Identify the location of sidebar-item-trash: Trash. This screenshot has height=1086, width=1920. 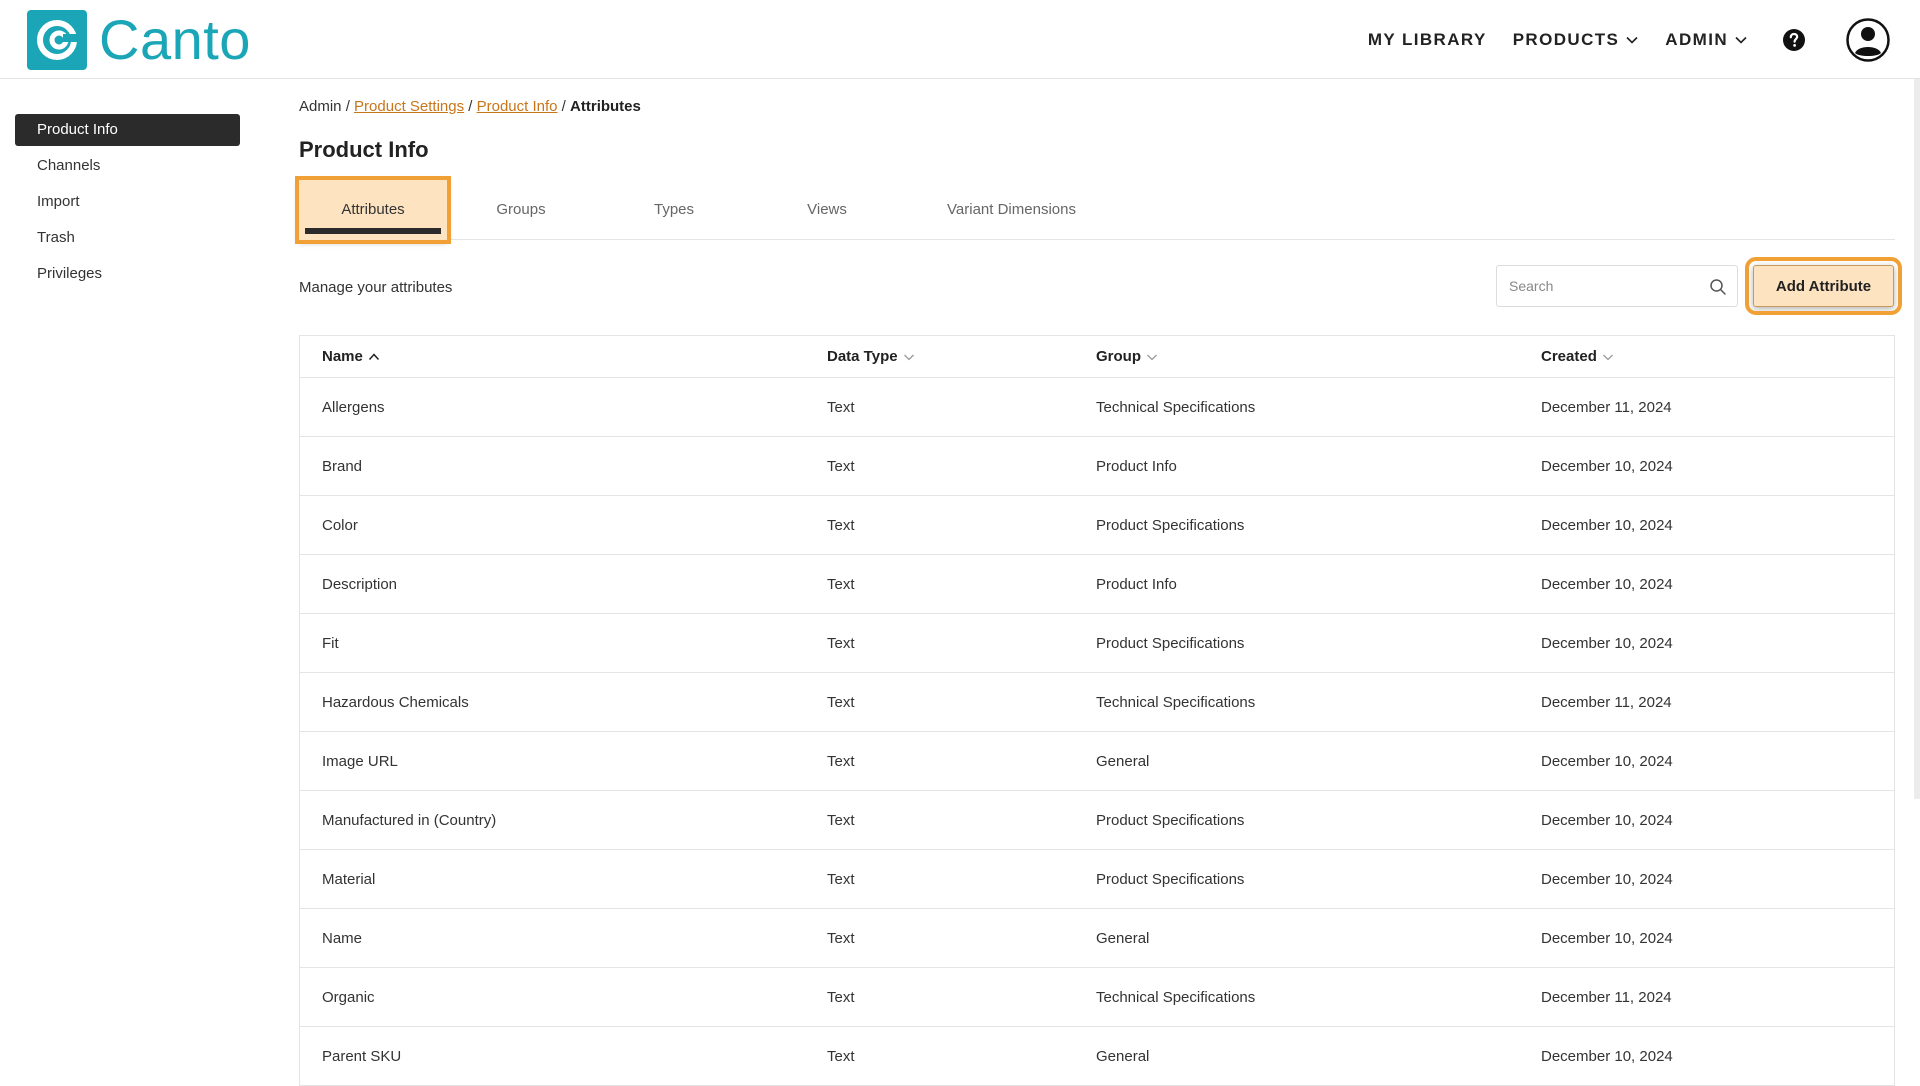
(127, 238).